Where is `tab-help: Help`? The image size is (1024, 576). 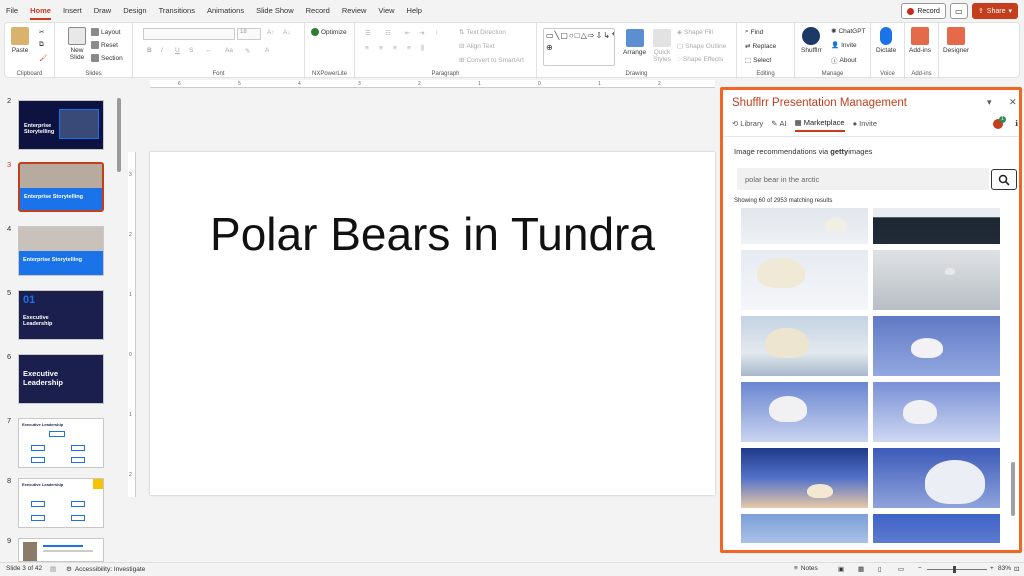
tab-help: Help is located at coordinates (414, 11).